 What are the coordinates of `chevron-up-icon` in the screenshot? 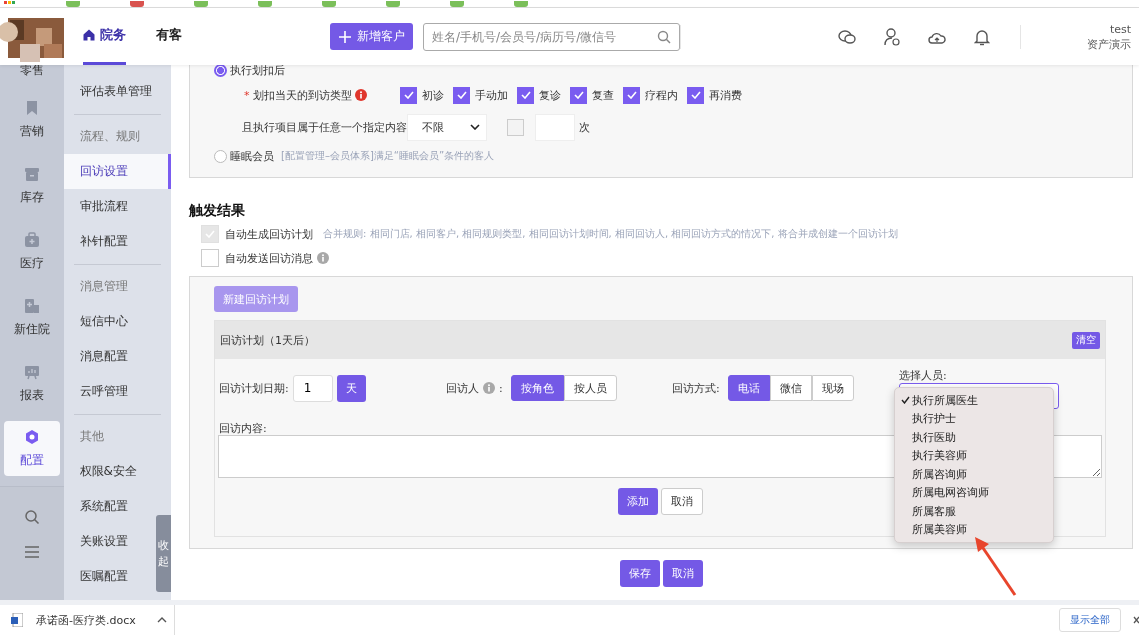 It's located at (161, 620).